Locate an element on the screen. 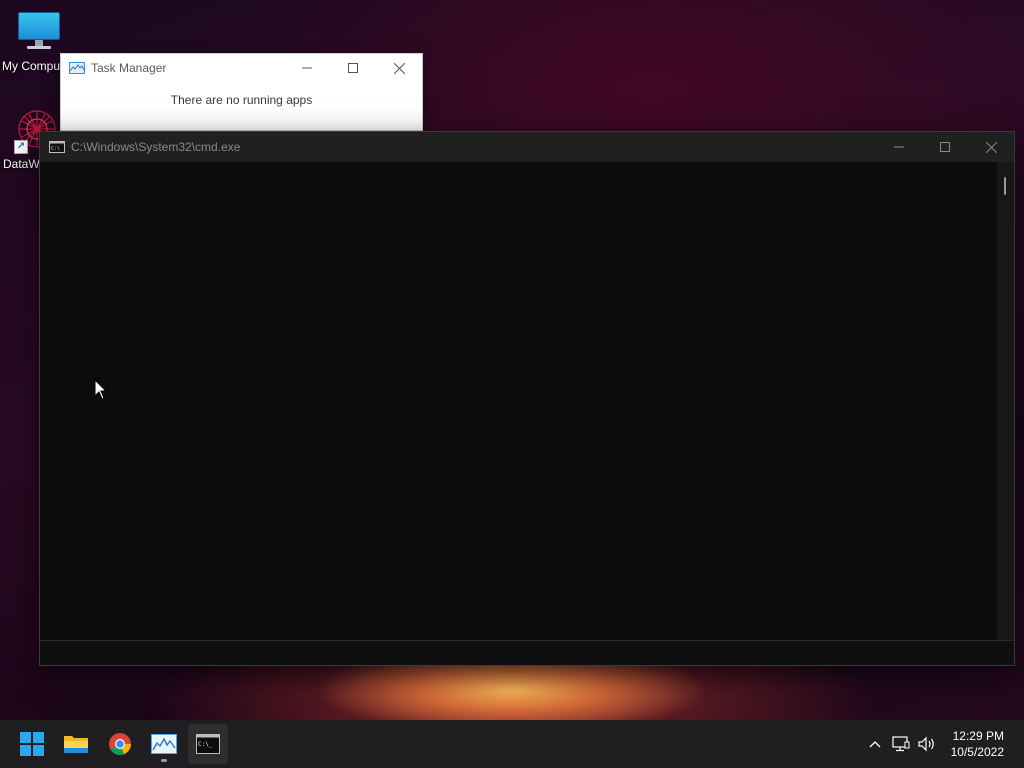 The height and width of the screenshot is (768, 1024). mouse-cursor-icon is located at coordinates (101, 389).